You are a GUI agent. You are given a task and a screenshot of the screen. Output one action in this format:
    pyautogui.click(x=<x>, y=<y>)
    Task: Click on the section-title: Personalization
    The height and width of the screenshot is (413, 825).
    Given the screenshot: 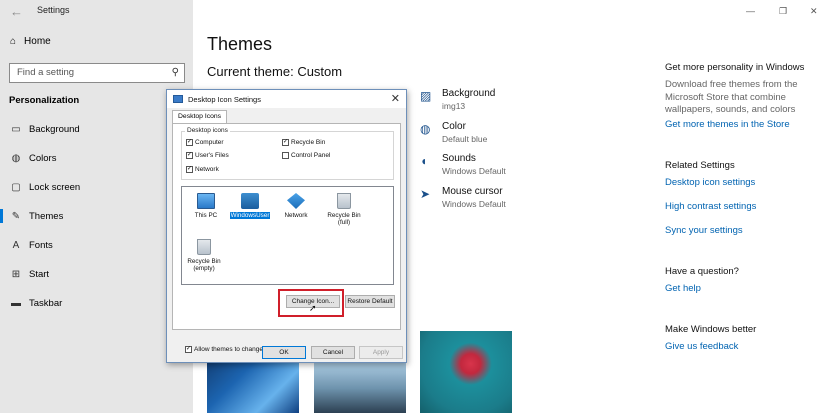 What is the action you would take?
    pyautogui.click(x=44, y=100)
    